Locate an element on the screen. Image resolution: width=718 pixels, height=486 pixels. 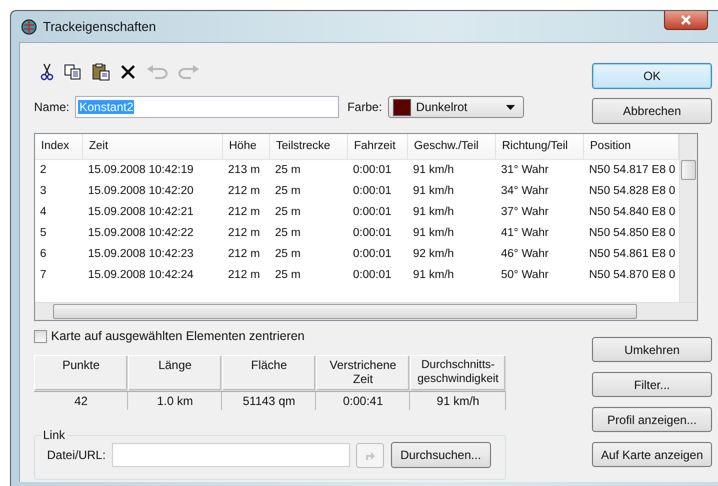
ok-button: OK is located at coordinates (652, 76).